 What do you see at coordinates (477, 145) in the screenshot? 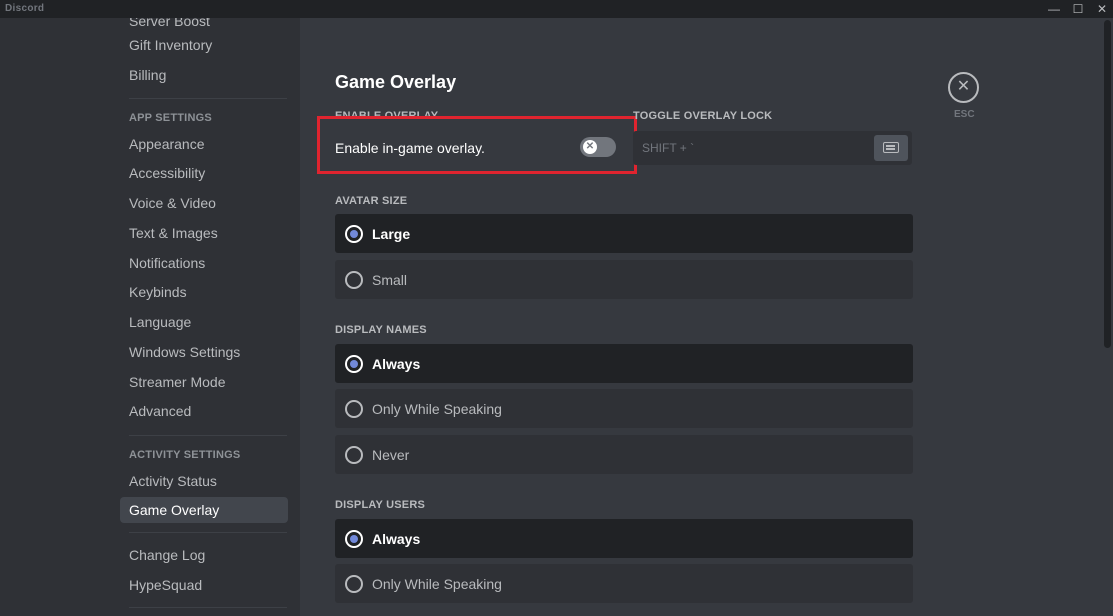
I see `highlight-annotation` at bounding box center [477, 145].